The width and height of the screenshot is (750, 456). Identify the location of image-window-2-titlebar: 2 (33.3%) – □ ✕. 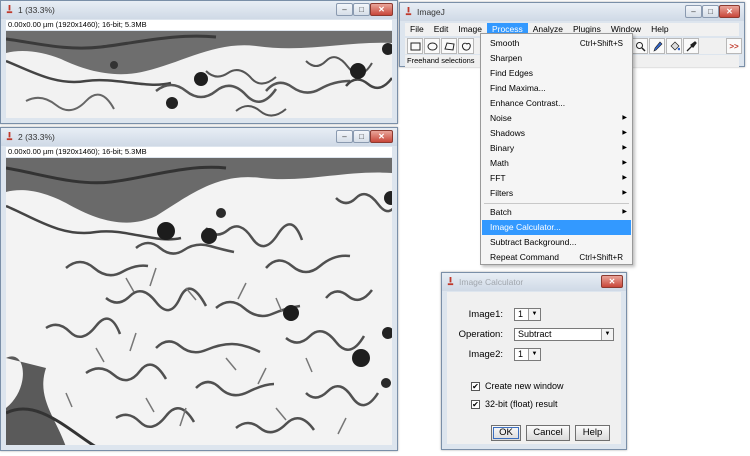
(199, 137).